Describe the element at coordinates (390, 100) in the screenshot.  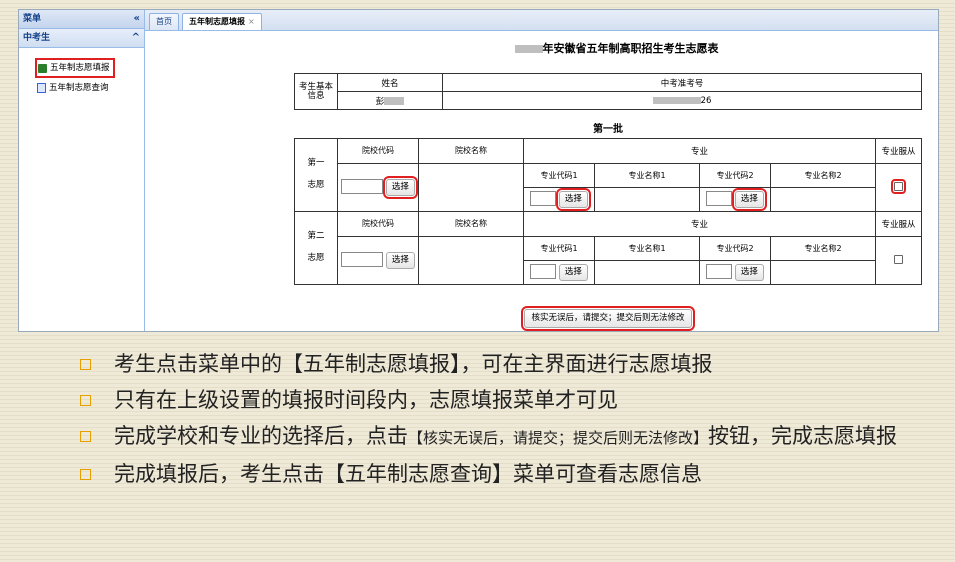
I see `name-cell: 彭` at that location.